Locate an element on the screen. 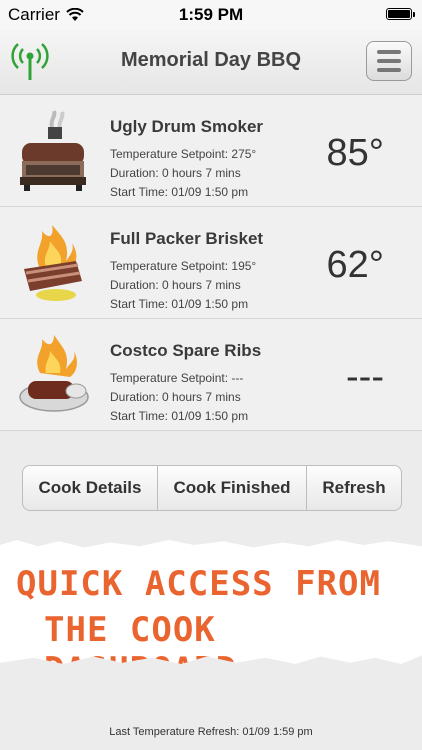  cook-details-button: Cook Details is located at coordinates (90, 488).